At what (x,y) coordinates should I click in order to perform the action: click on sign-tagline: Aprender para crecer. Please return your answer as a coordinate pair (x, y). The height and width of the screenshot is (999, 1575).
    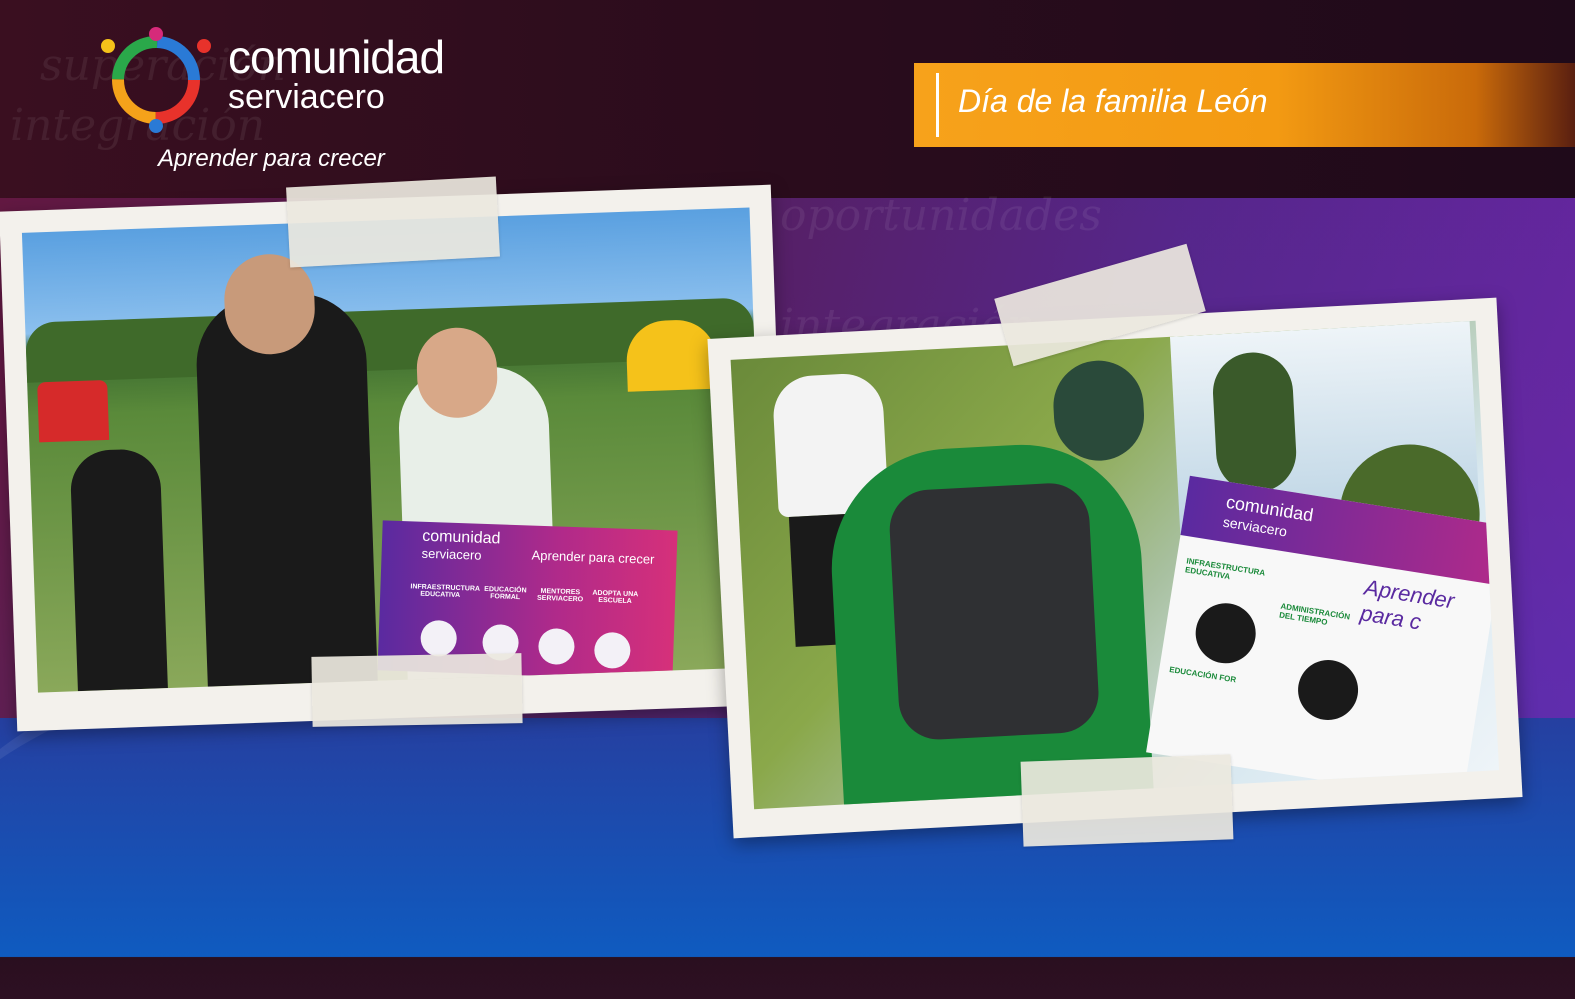
    Looking at the image, I should click on (593, 557).